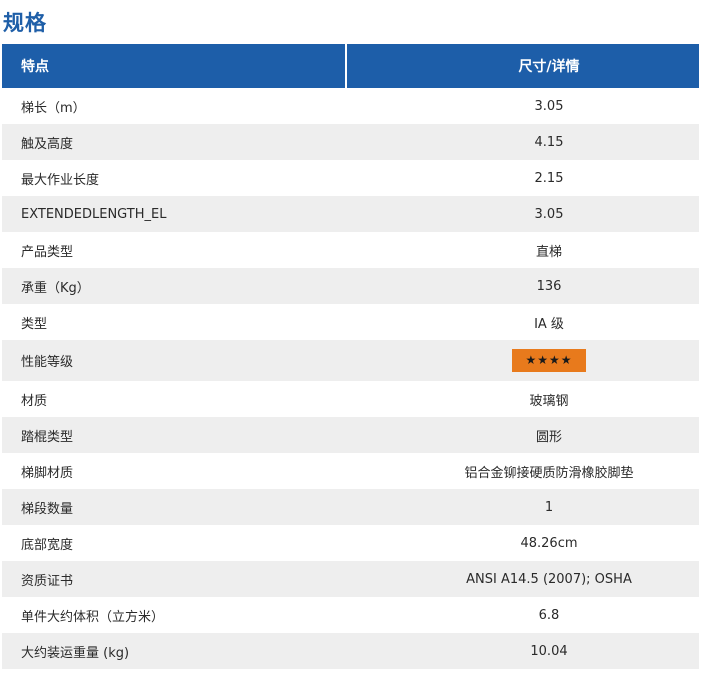  I want to click on table-row: 产品类型 直梯, so click(350, 250).